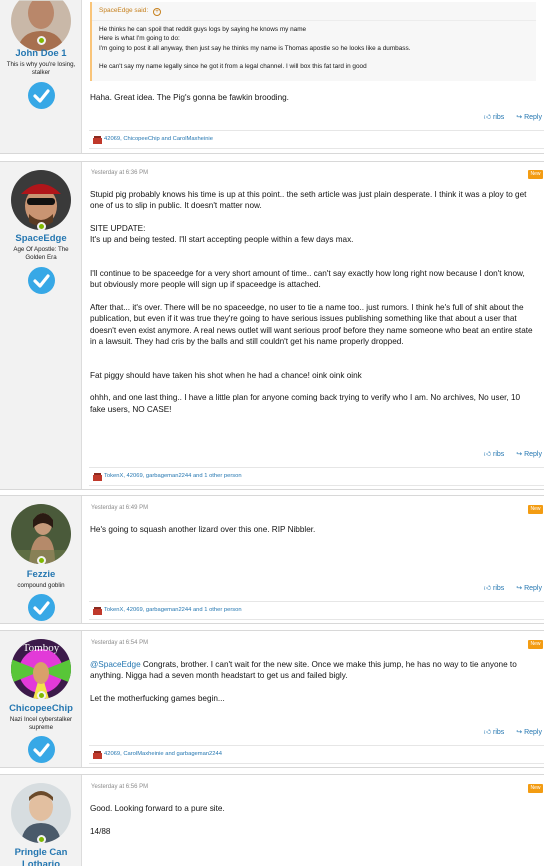  Describe the element at coordinates (41, 723) in the screenshot. I see `user-title: Nazi Incel cyberstalker supreme` at that location.